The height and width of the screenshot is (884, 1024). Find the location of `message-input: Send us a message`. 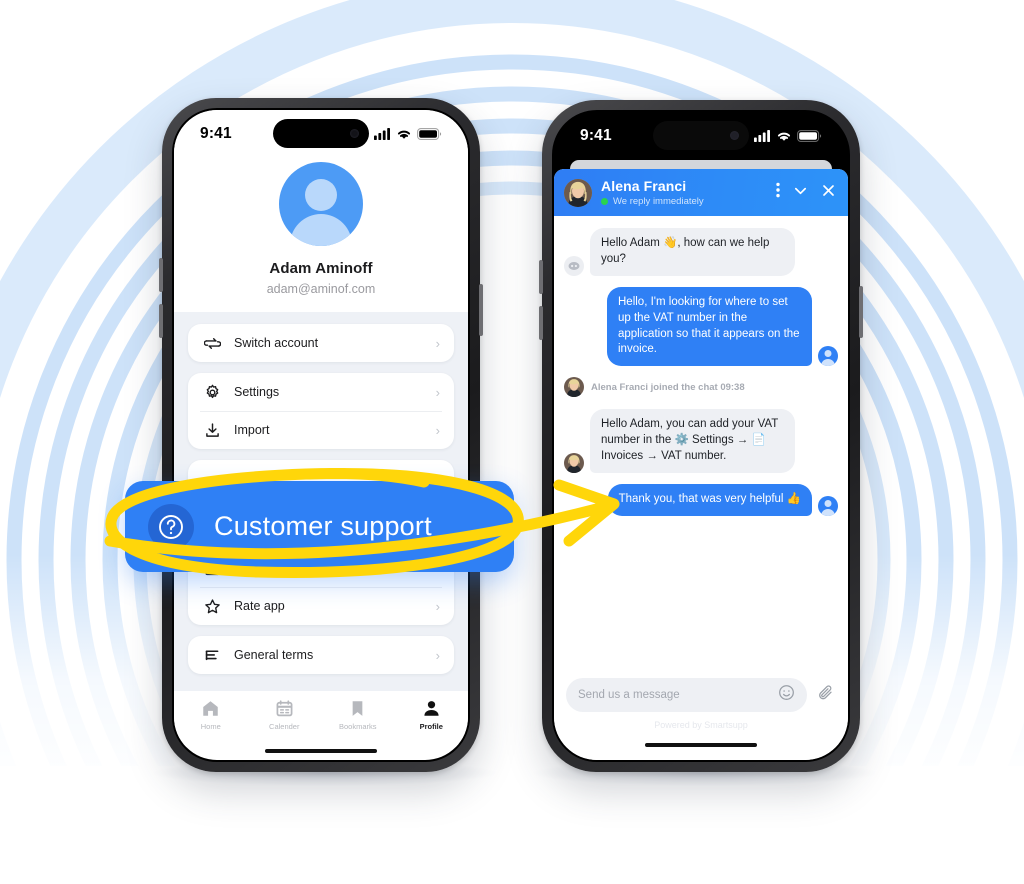

message-input: Send us a message is located at coordinates (686, 695).